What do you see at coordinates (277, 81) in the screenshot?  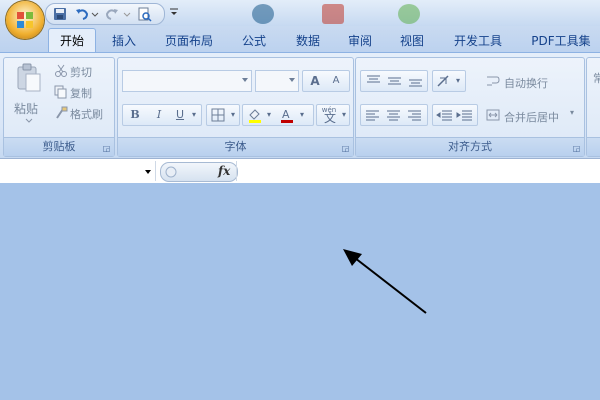 I see `font-size-combobox` at bounding box center [277, 81].